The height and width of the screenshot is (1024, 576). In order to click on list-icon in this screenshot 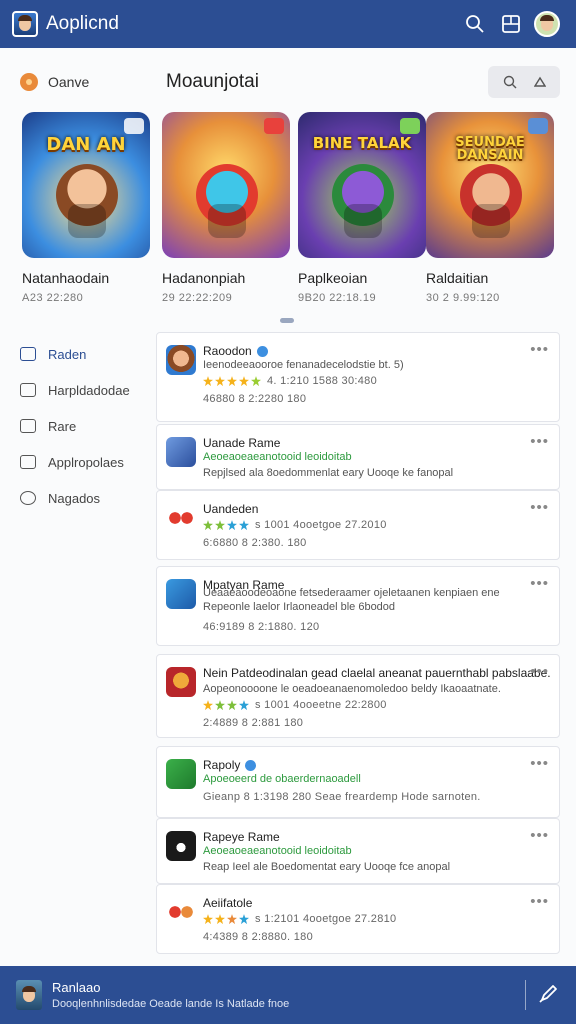, I will do `click(28, 354)`.